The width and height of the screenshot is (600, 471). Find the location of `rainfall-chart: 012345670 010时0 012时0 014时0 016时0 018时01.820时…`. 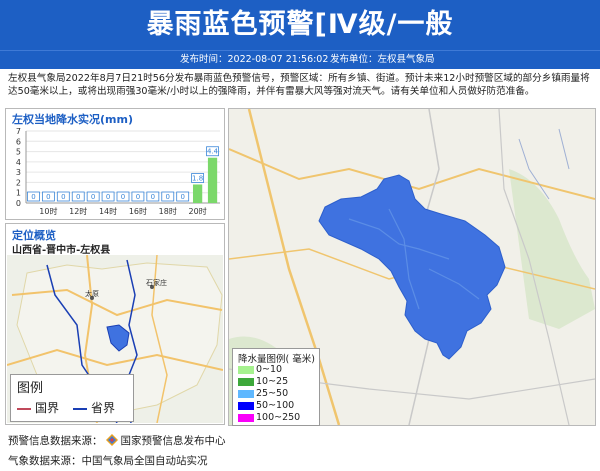

rainfall-chart: 012345670 010时0 012时0 014时0 016时0 018时01.820时… is located at coordinates (118, 171).